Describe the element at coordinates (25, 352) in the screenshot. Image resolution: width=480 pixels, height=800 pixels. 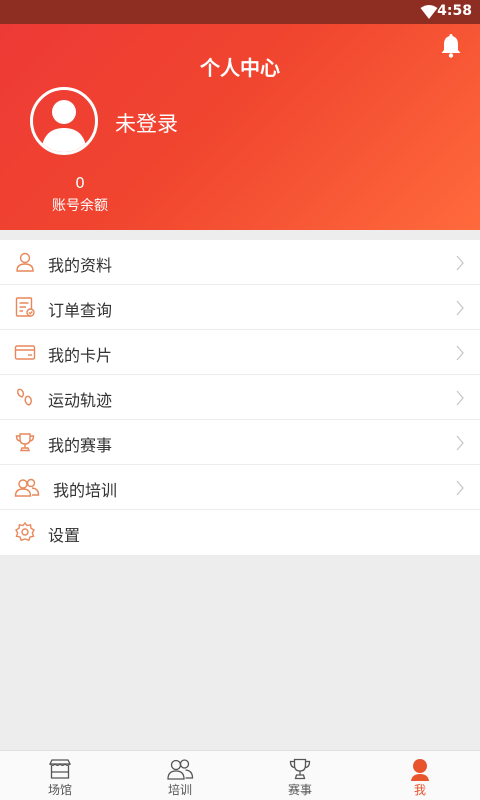
I see `card-icon` at that location.